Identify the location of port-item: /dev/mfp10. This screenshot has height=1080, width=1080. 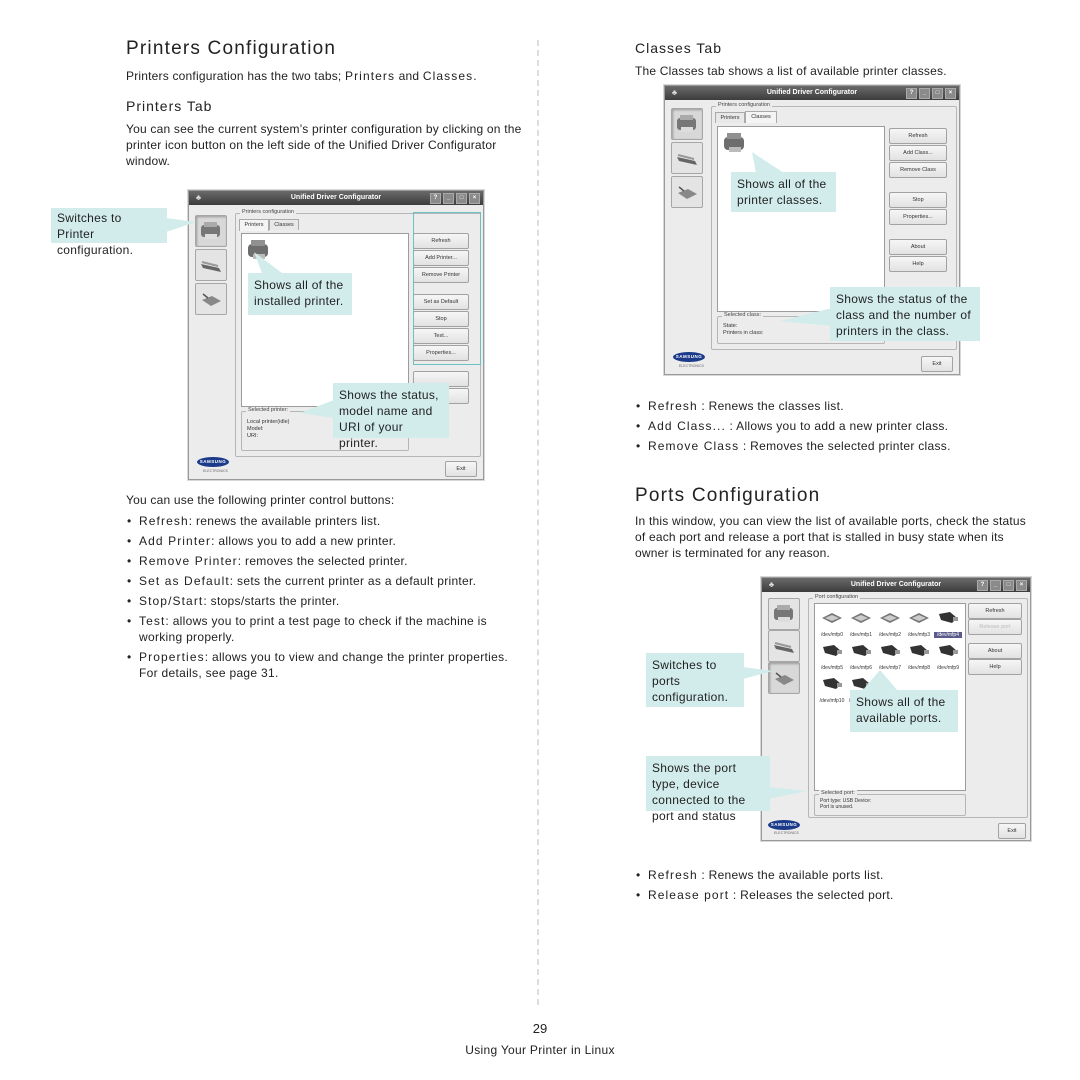
(832, 689).